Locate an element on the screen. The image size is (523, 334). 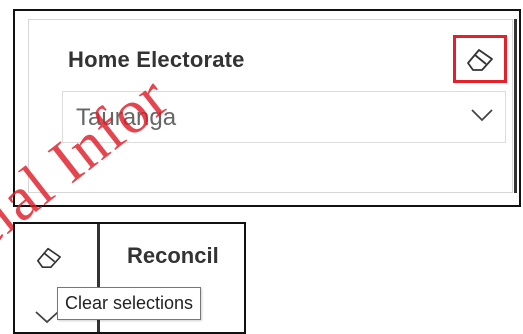
clear-selections-tooltip: Clear selections is located at coordinates (129, 303).